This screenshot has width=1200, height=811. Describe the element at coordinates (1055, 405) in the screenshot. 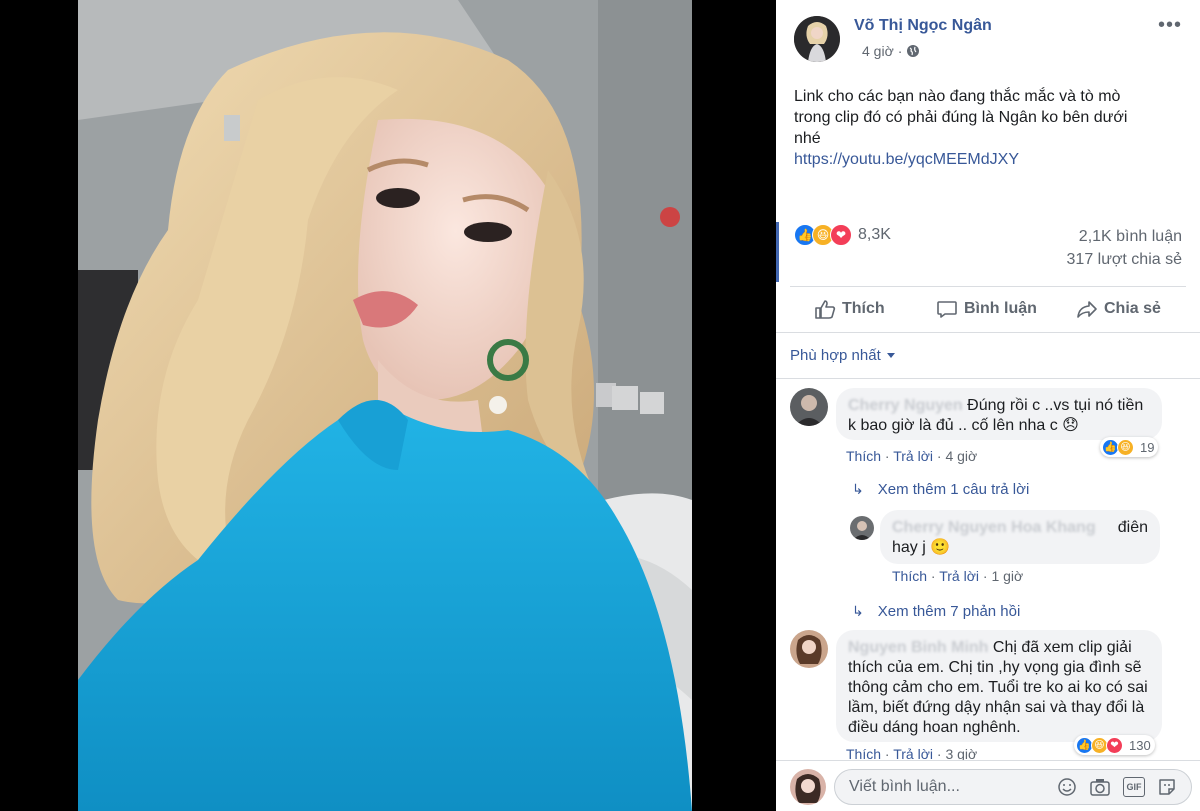

I see `comment-text: Đúng rồi c ..vs tụi nó tiền` at that location.